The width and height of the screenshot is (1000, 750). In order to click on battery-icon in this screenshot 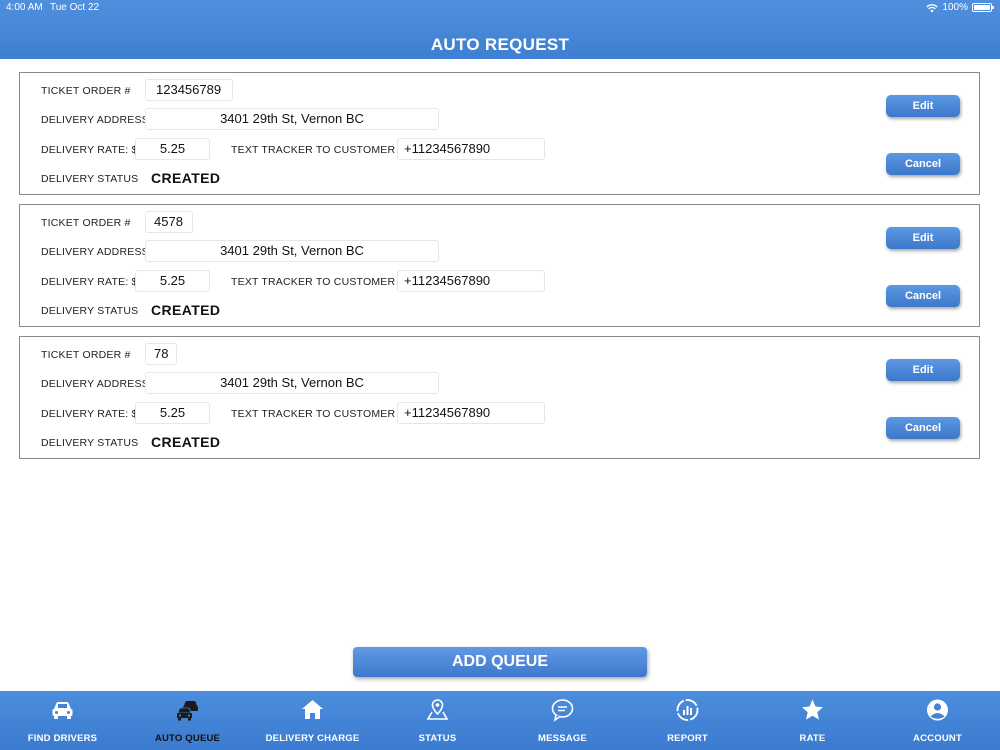, I will do `click(983, 7)`.